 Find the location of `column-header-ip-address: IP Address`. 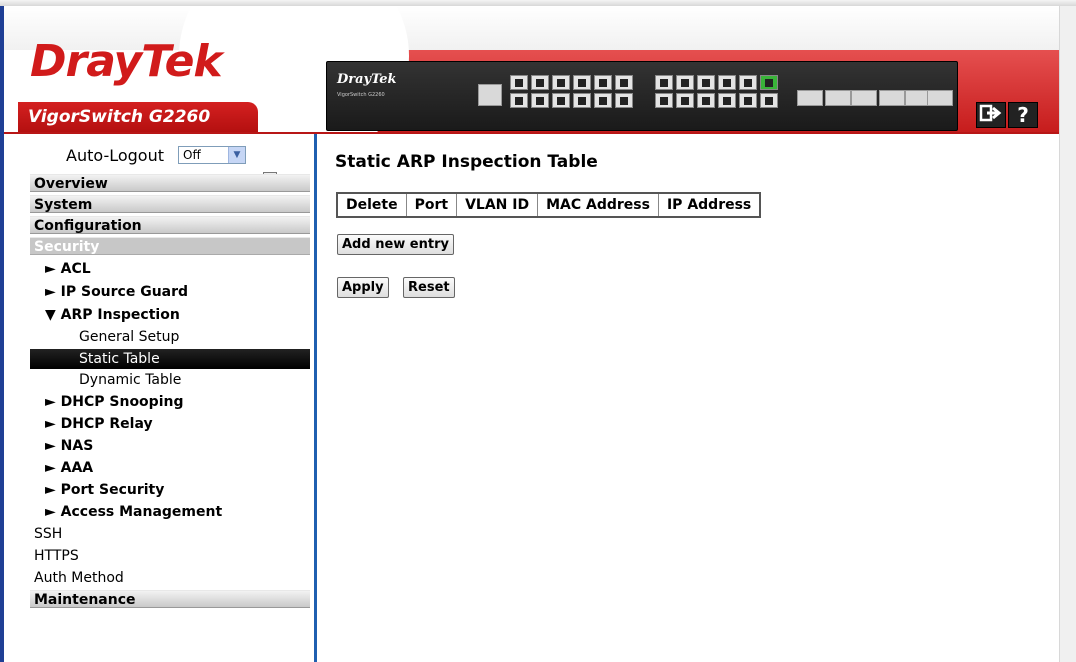

column-header-ip-address: IP Address is located at coordinates (709, 205).